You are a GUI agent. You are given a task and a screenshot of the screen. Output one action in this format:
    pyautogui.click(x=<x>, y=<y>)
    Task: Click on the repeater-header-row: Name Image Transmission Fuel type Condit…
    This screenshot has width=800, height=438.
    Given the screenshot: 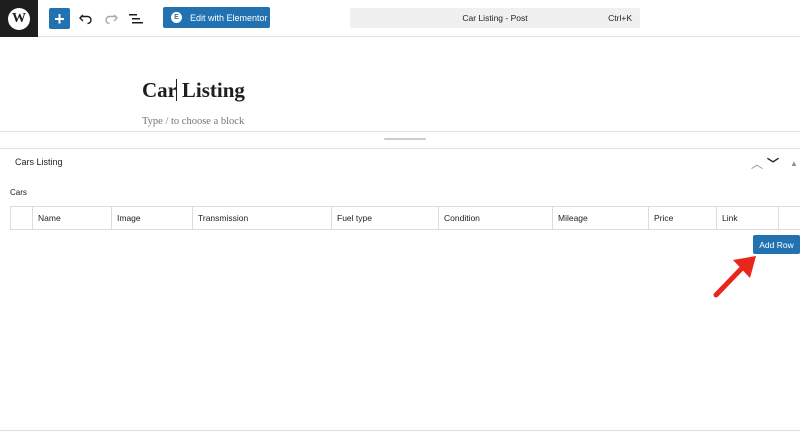 What is the action you would take?
    pyautogui.click(x=405, y=218)
    